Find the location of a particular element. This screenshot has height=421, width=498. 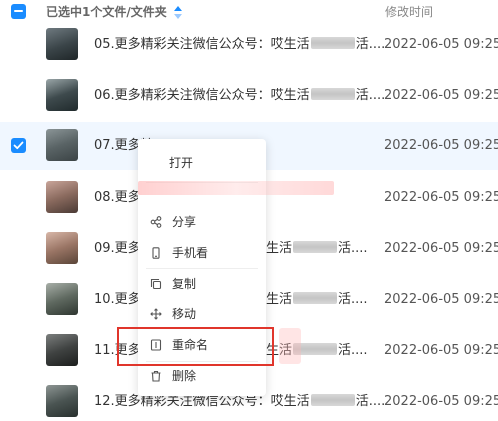

file-row: 06.更多精彩关注微信公众号：哎生活 活.... 2022-06-05 09:25 is located at coordinates (249, 96).